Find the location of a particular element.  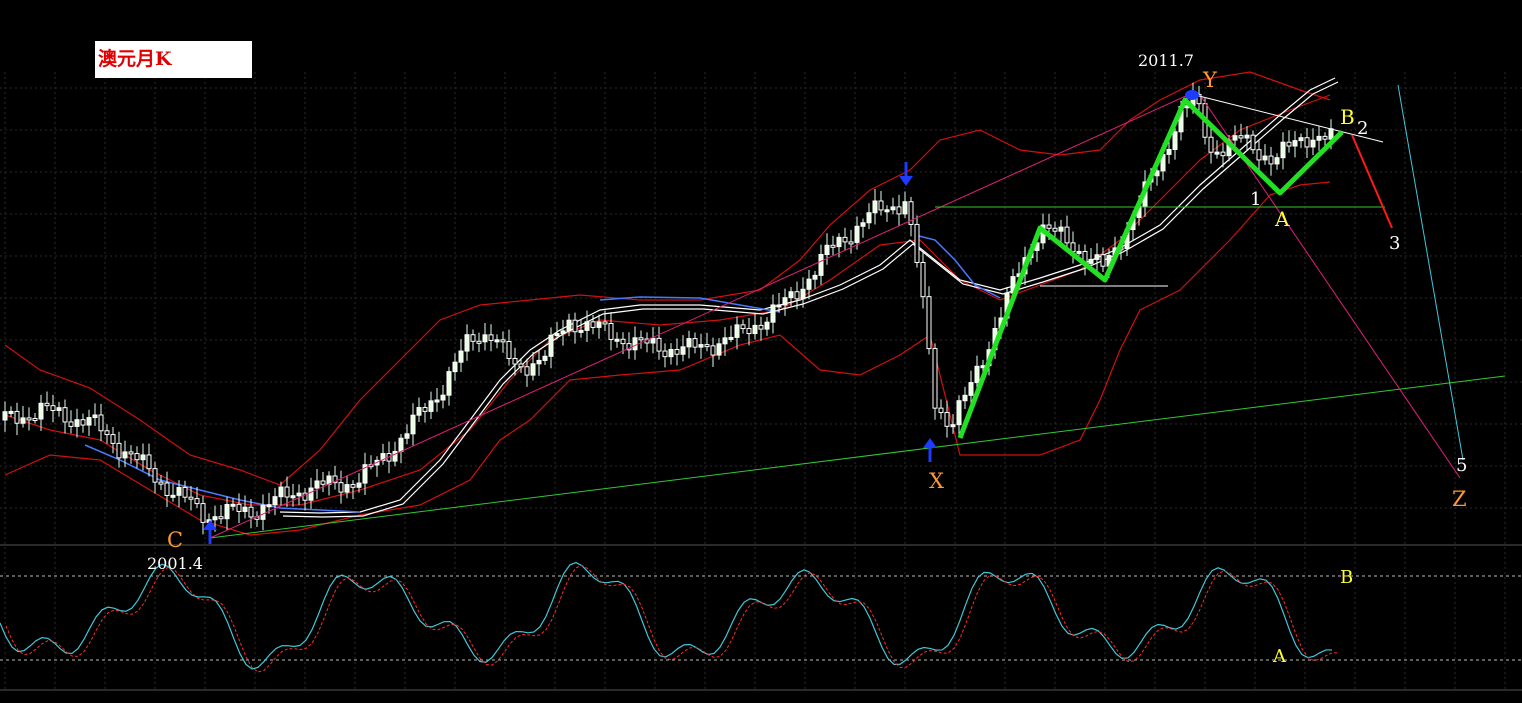

count-mark-3: 3 is located at coordinates (1394, 243).